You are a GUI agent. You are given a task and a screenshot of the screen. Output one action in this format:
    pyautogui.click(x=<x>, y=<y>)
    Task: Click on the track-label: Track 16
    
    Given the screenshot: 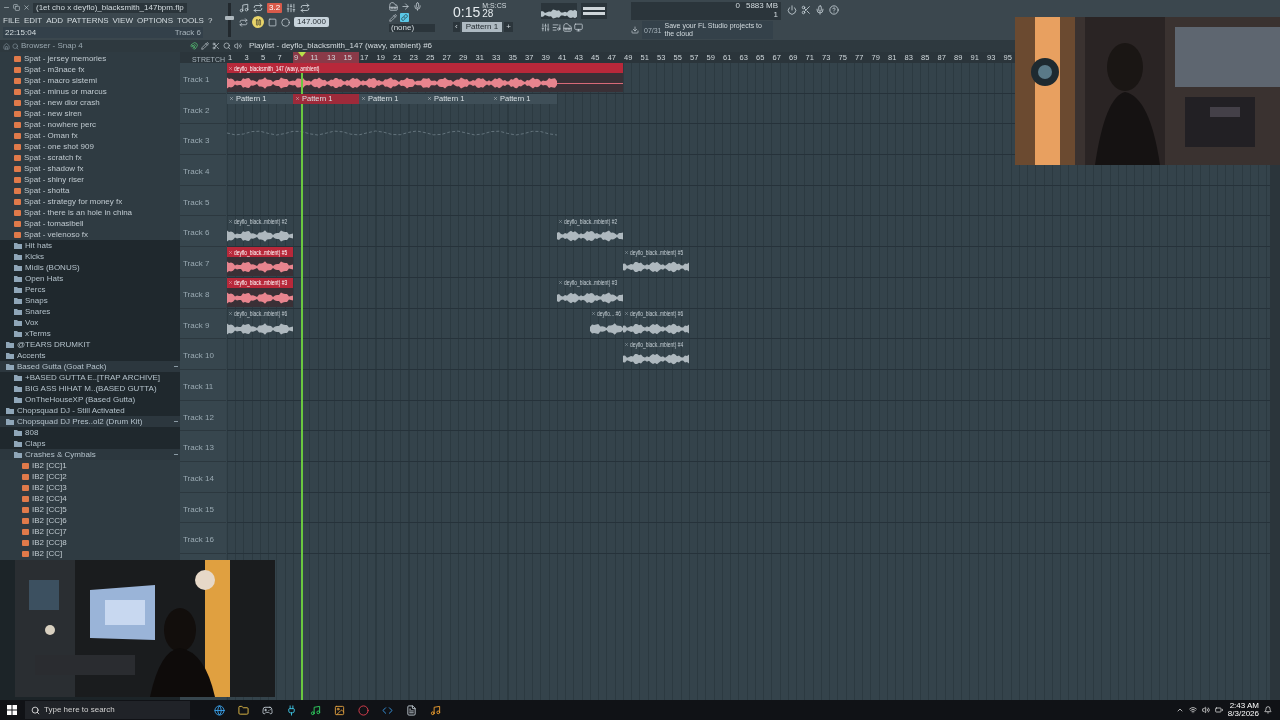 What is the action you would take?
    pyautogui.click(x=198, y=540)
    